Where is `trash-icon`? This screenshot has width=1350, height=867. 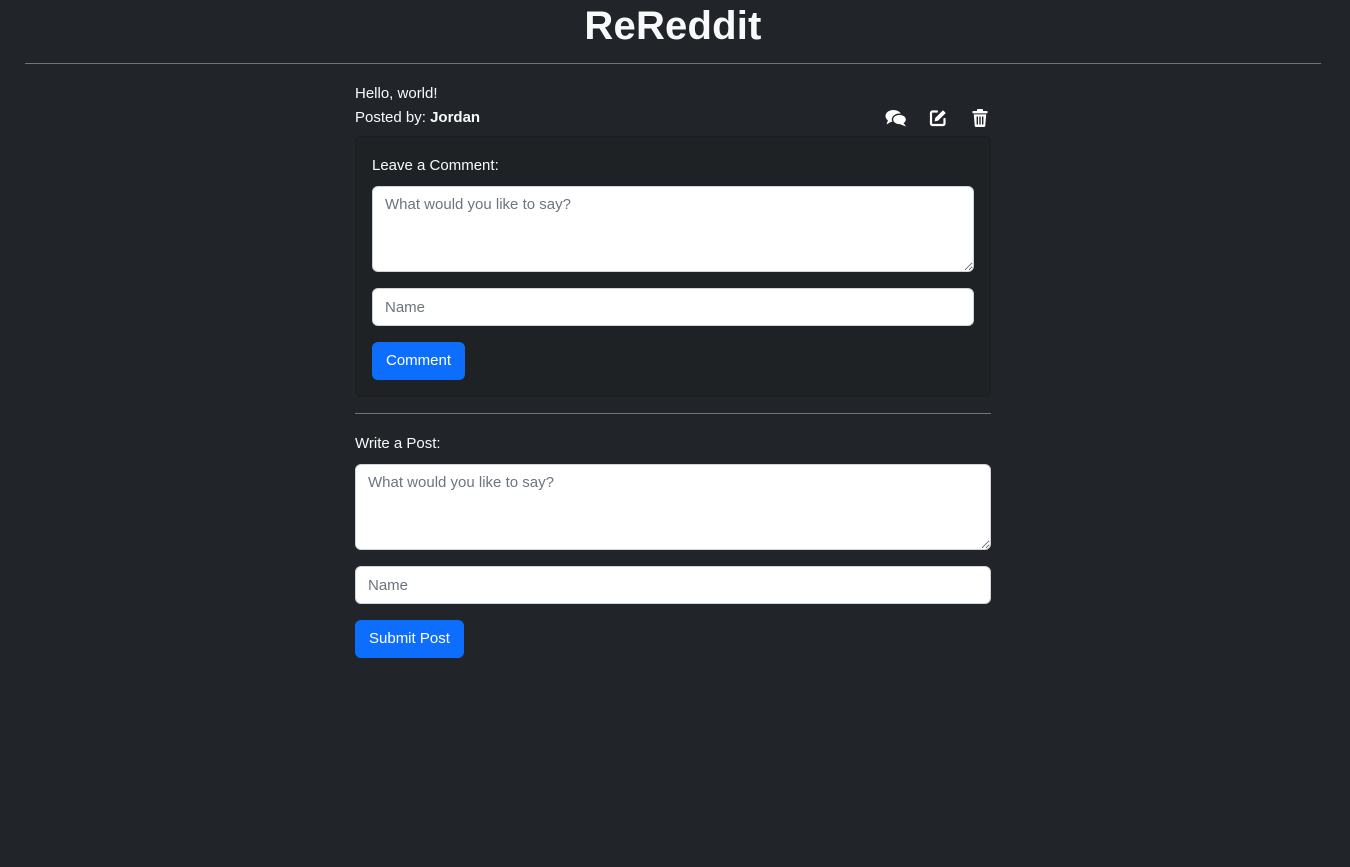
trash-icon is located at coordinates (980, 118).